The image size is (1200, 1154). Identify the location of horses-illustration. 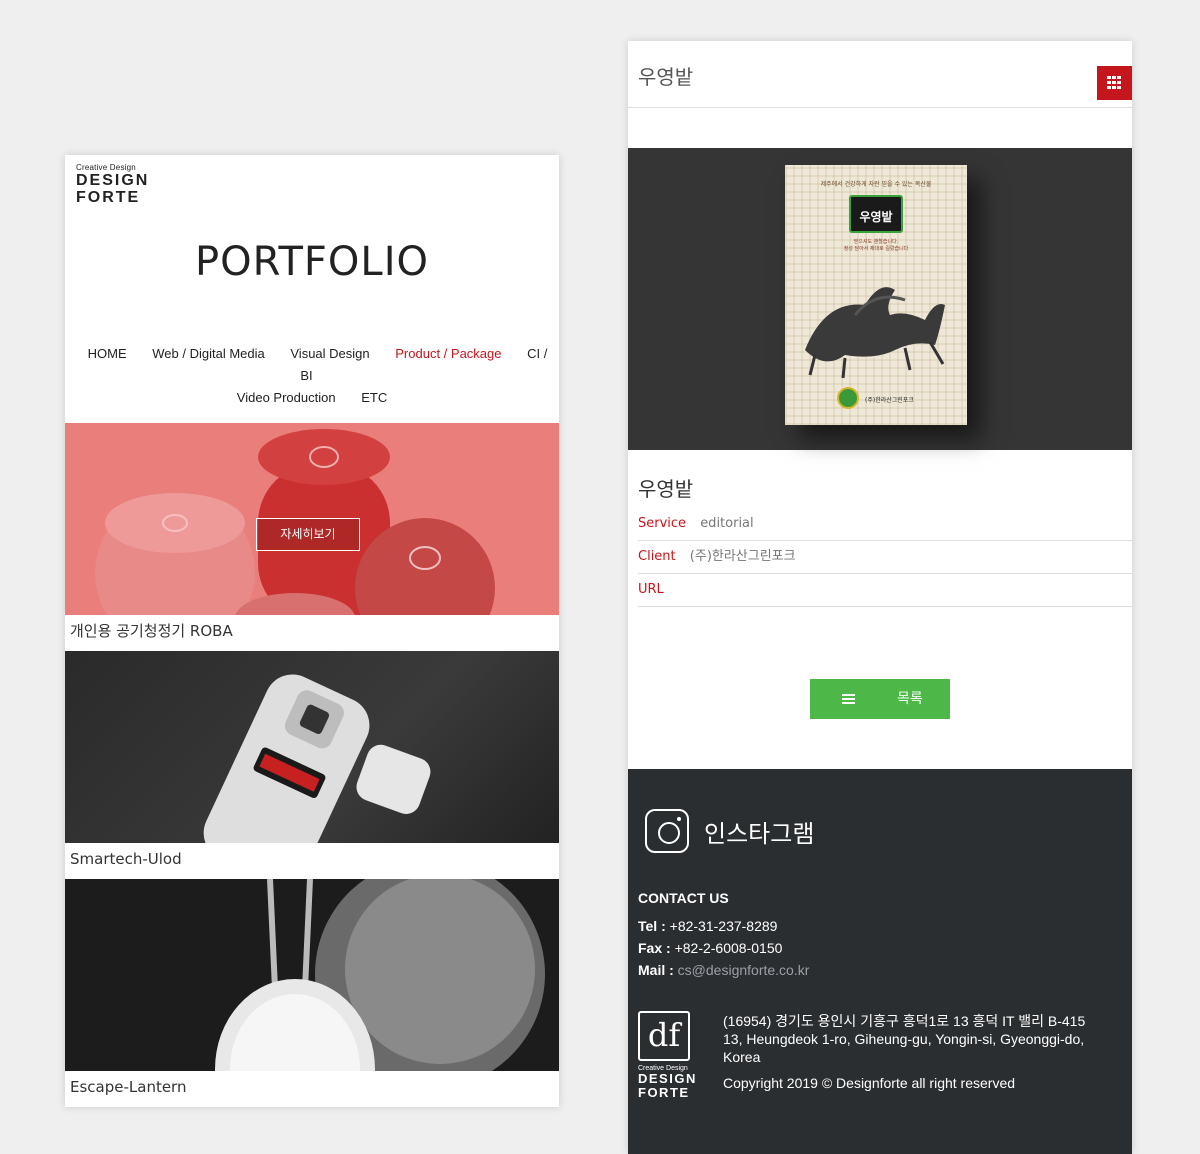
(875, 333).